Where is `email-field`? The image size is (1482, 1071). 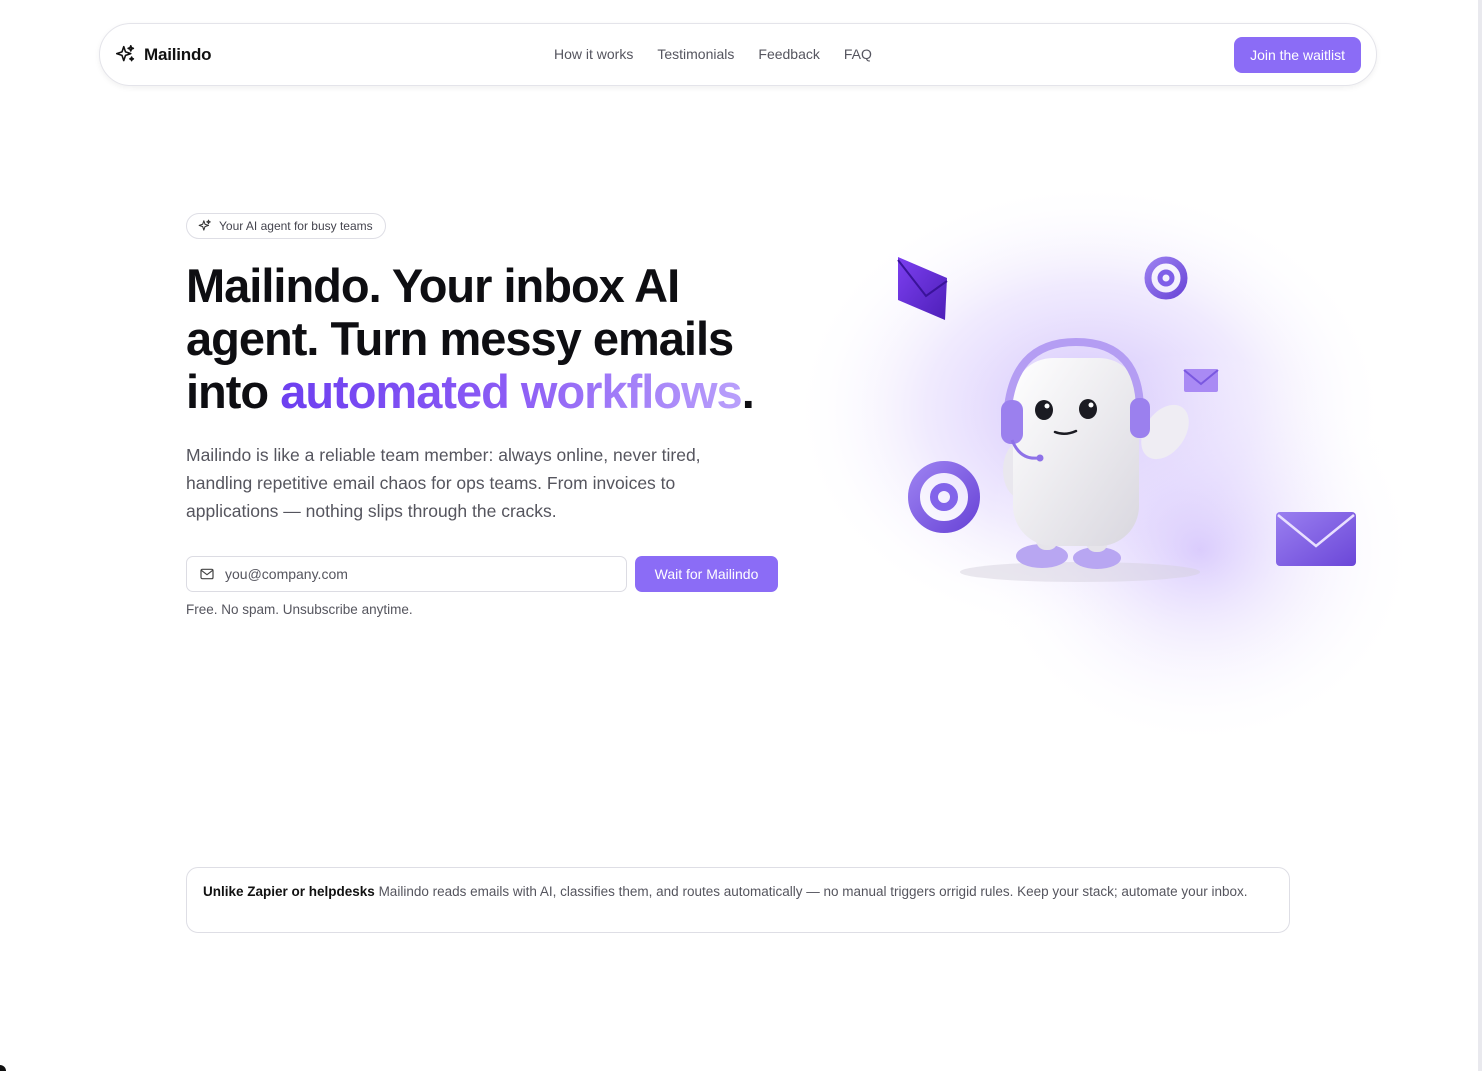
email-field is located at coordinates (406, 574).